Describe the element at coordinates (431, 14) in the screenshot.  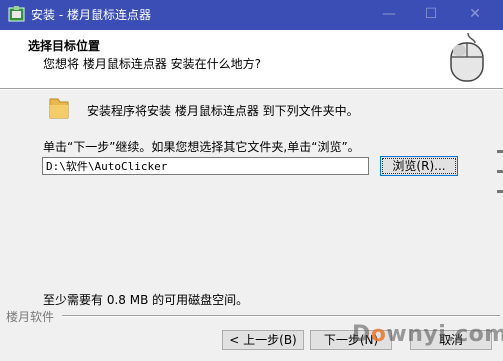
I see `maximize-button: ☐` at that location.